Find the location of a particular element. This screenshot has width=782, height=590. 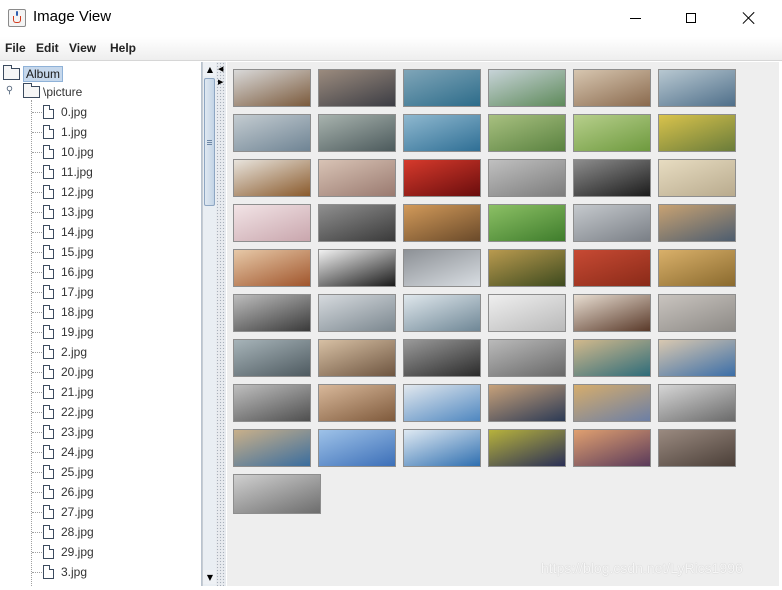

expand-right-icon: ▶ is located at coordinates (221, 82).